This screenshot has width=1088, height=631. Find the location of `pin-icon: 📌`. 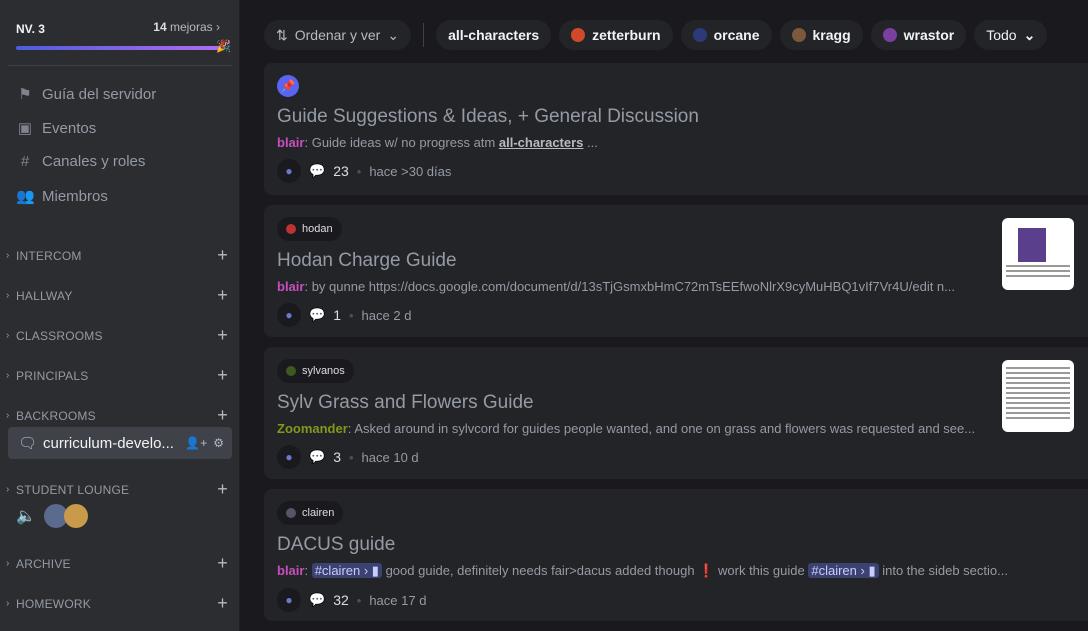

pin-icon: 📌 is located at coordinates (288, 86).